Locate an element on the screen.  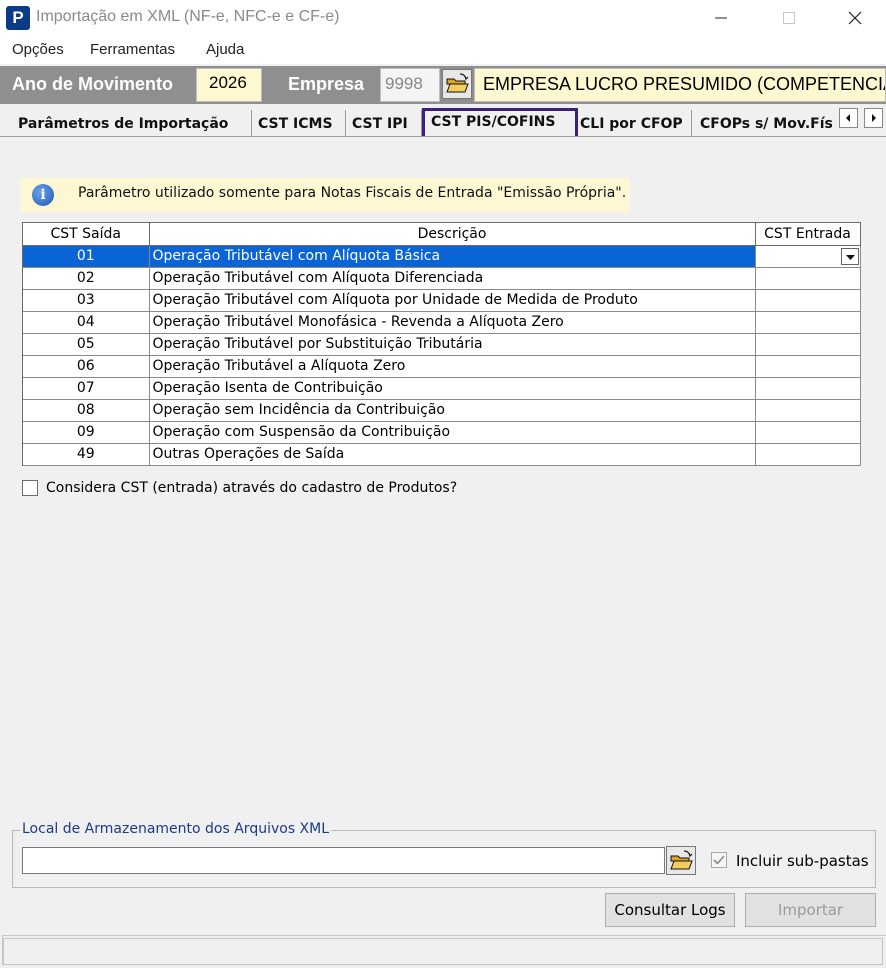
cell-descricao: Operação com Suspensão da Contribuição is located at coordinates (452, 432).